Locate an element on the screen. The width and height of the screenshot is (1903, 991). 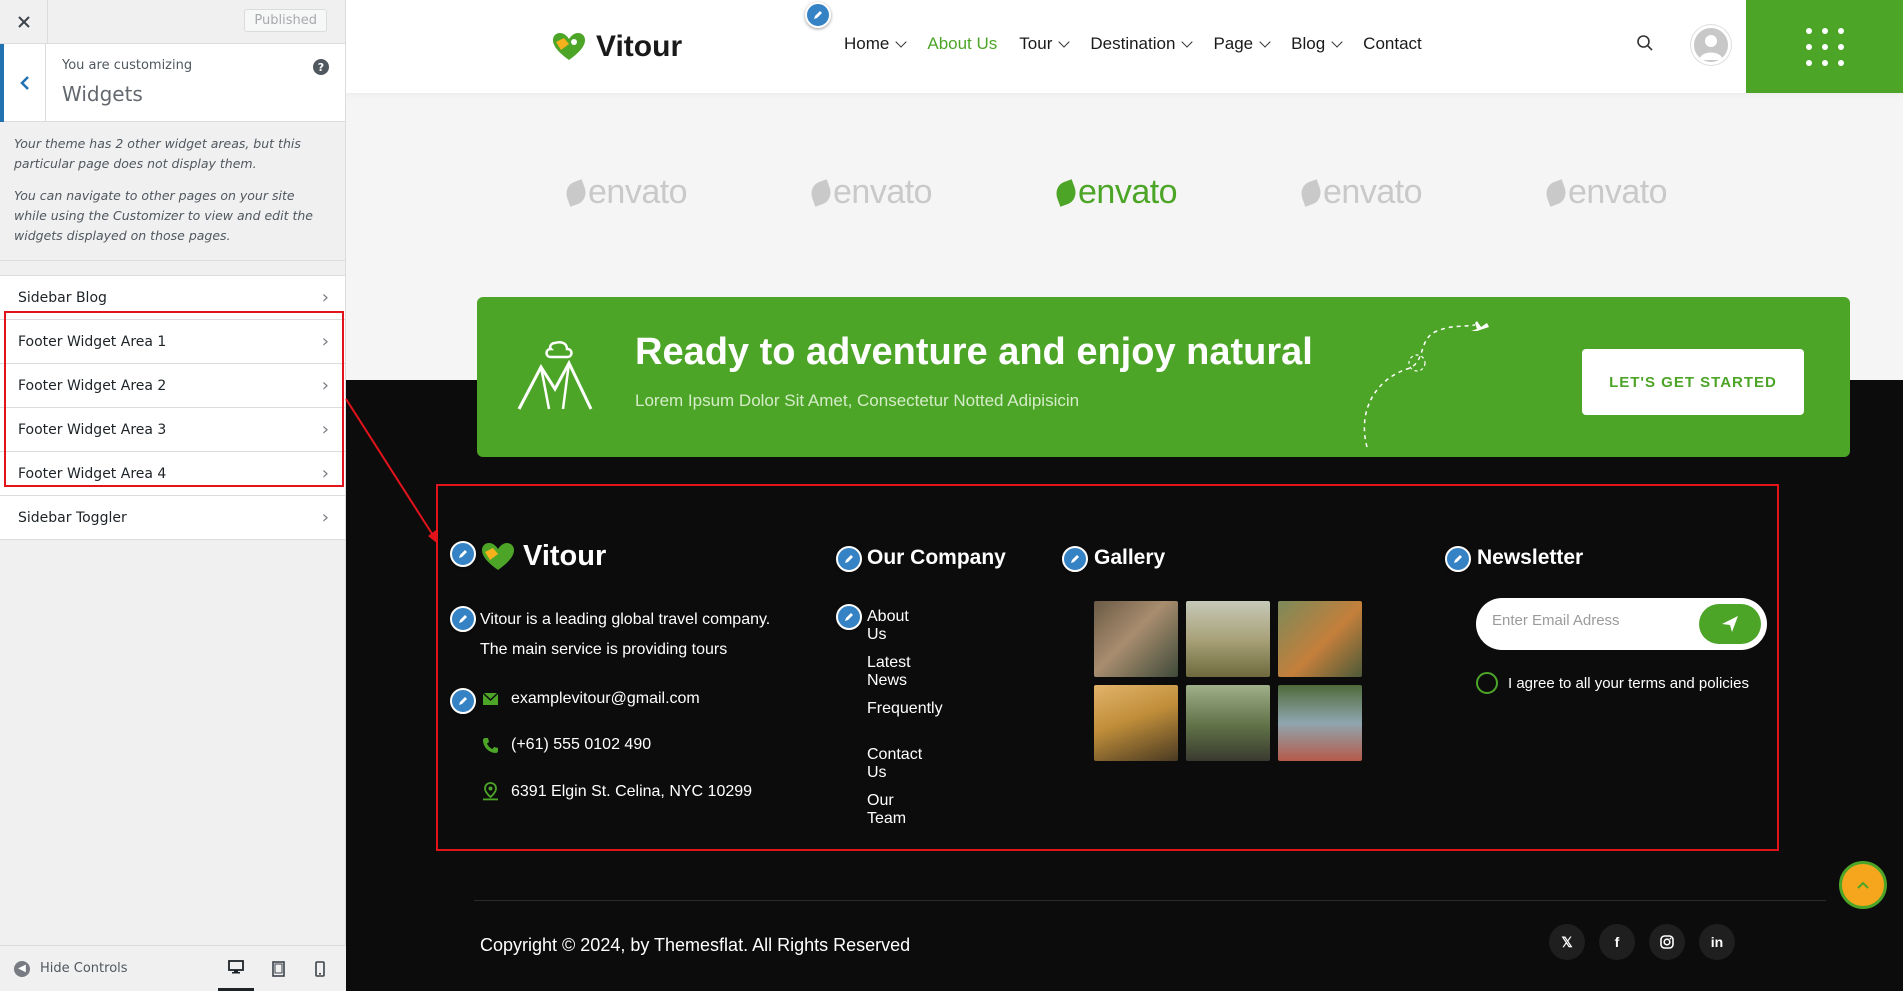
nav-about-us: About Us is located at coordinates (962, 44).